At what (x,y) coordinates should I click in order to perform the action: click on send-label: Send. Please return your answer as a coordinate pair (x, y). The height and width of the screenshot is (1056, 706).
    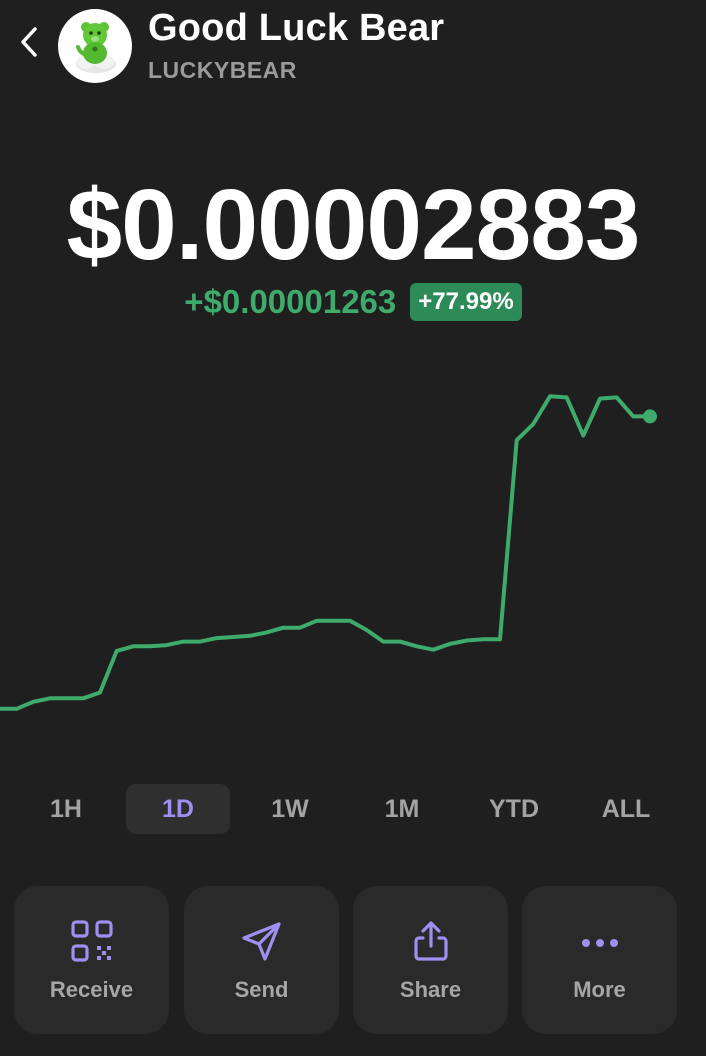
    Looking at the image, I should click on (261, 989).